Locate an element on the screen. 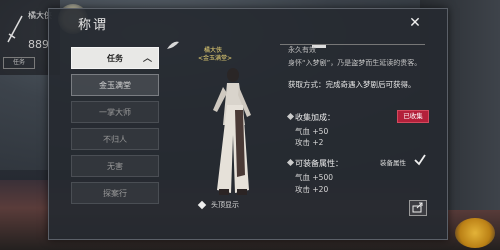  chevron-up-icon: ︿ is located at coordinates (147, 59).